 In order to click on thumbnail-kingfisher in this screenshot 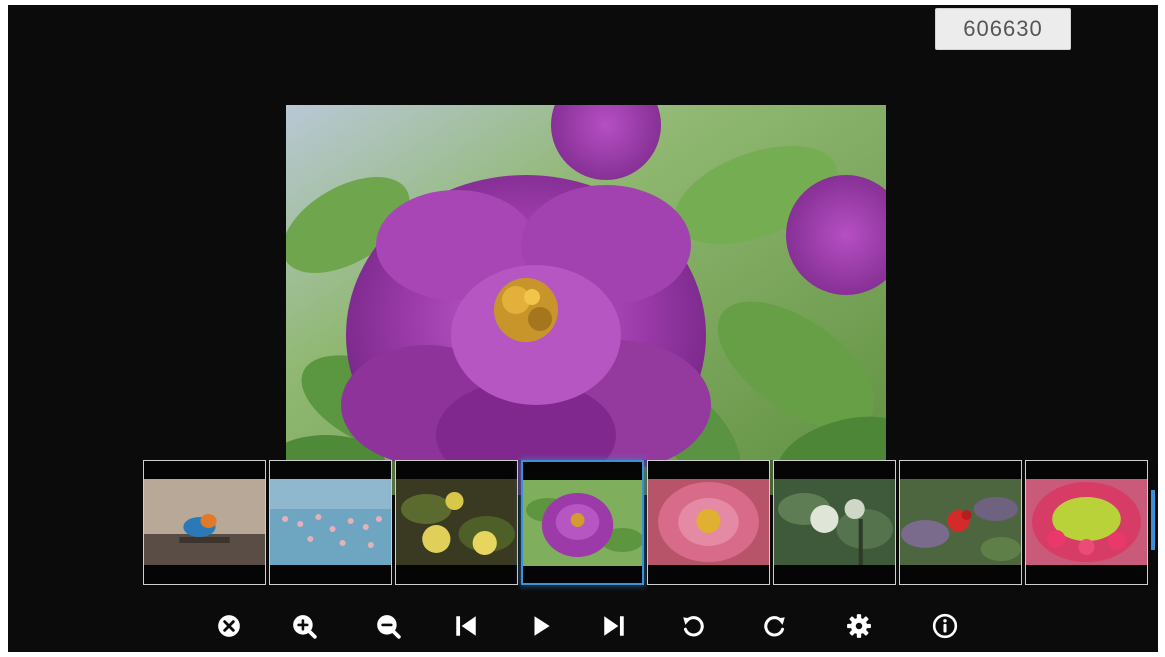, I will do `click(204, 522)`.